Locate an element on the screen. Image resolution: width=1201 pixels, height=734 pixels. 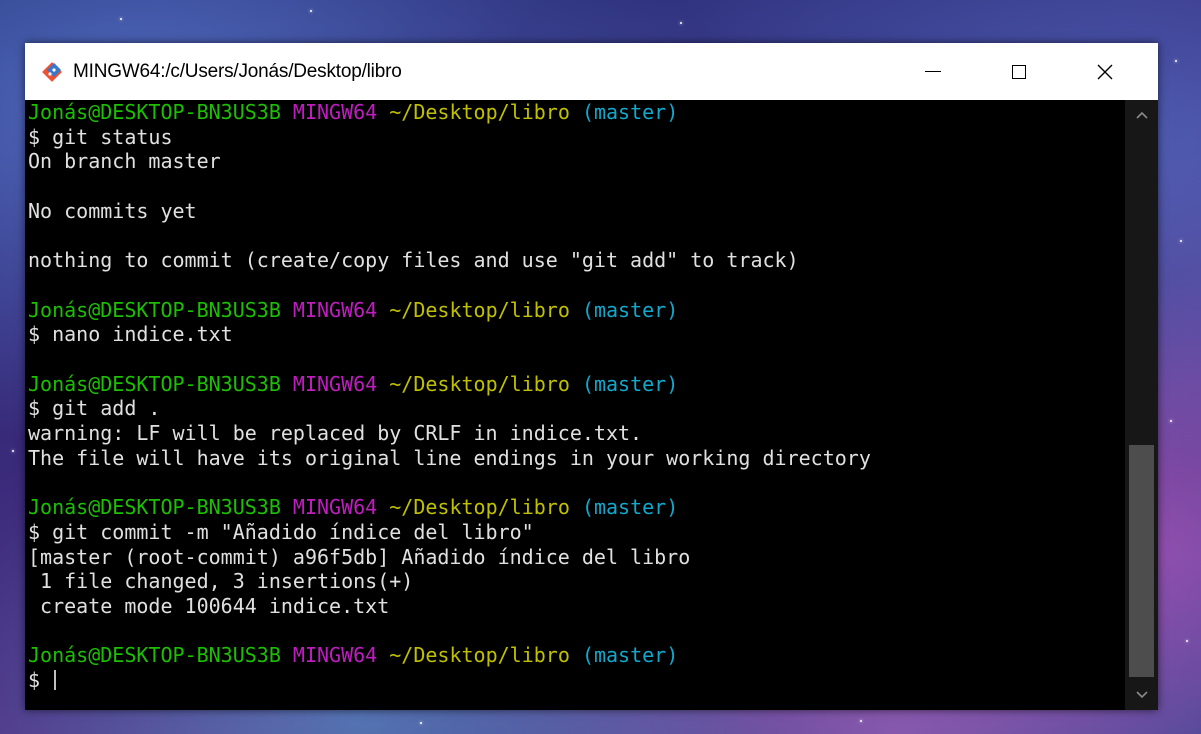
output-line: $ git add . is located at coordinates (94, 408).